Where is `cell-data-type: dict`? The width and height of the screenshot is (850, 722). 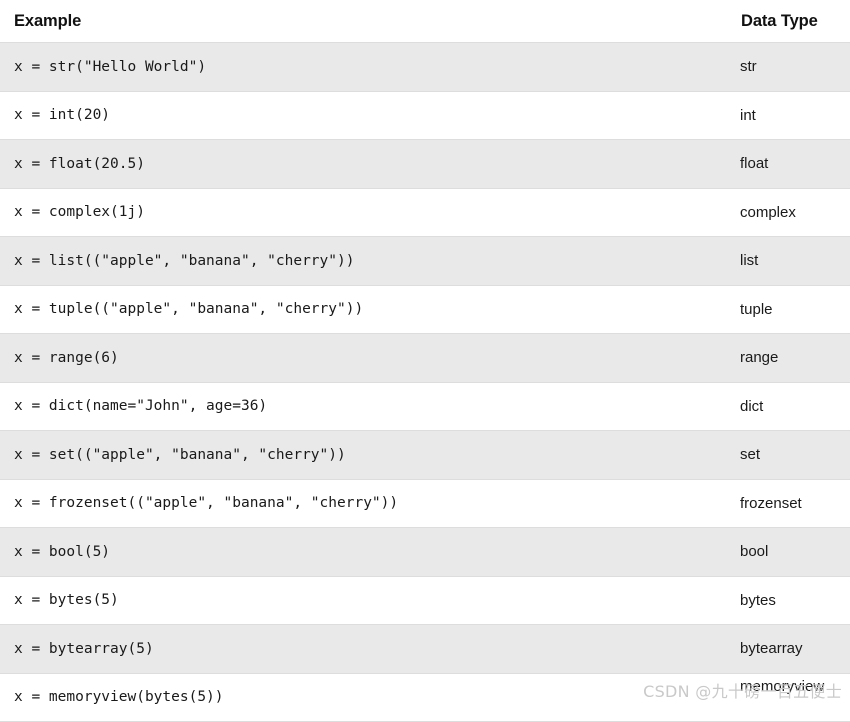 cell-data-type: dict is located at coordinates (788, 406).